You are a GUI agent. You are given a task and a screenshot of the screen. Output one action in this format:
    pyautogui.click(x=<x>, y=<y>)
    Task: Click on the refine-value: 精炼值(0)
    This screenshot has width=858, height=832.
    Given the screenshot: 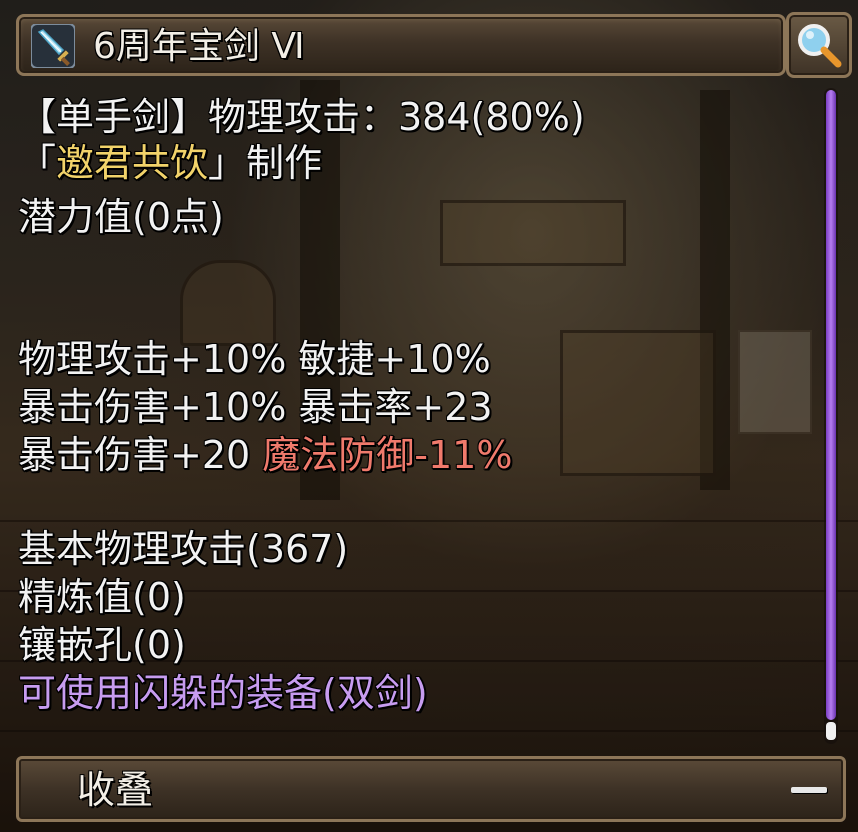 What is the action you would take?
    pyautogui.click(x=102, y=597)
    